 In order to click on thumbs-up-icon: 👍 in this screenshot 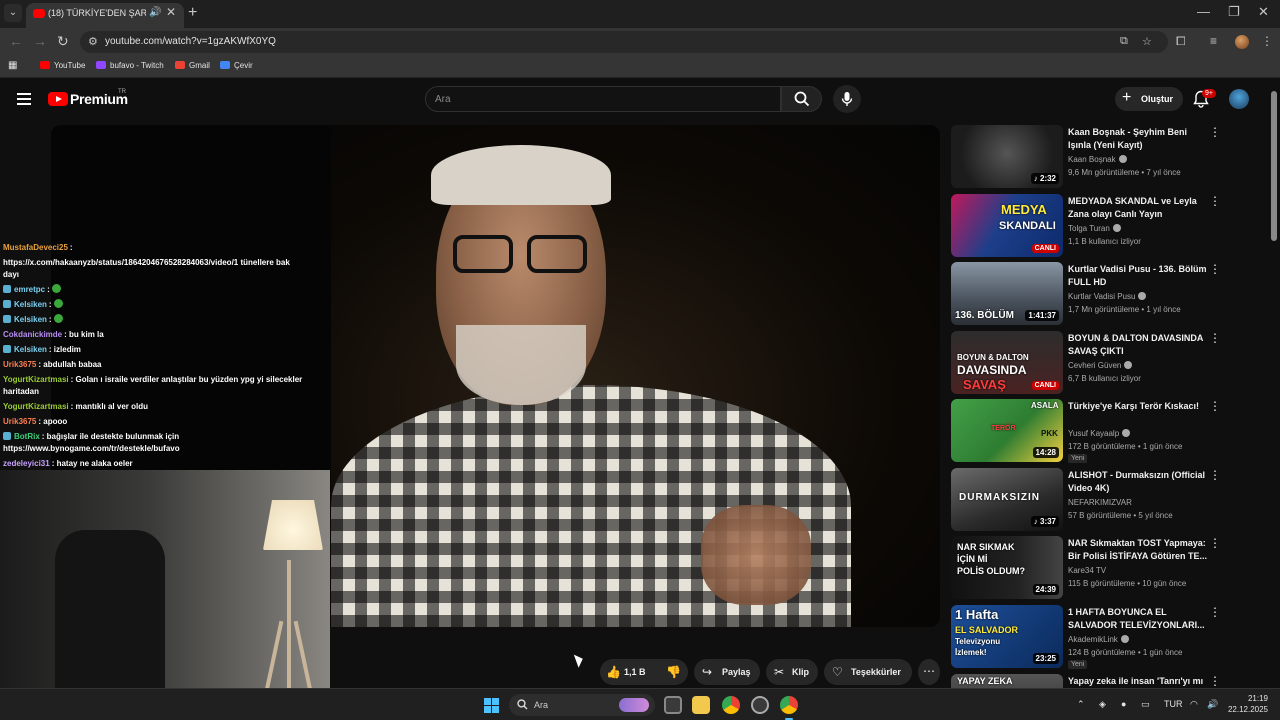, I will do `click(613, 672)`.